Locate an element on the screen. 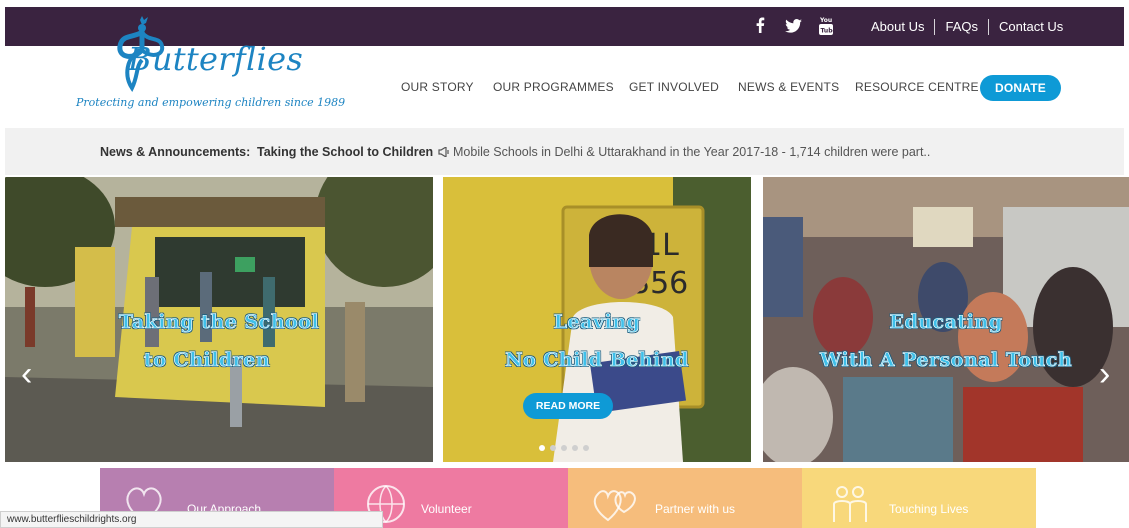 The height and width of the screenshot is (528, 1129). slide-3-title-line1: Educating is located at coordinates (946, 322).